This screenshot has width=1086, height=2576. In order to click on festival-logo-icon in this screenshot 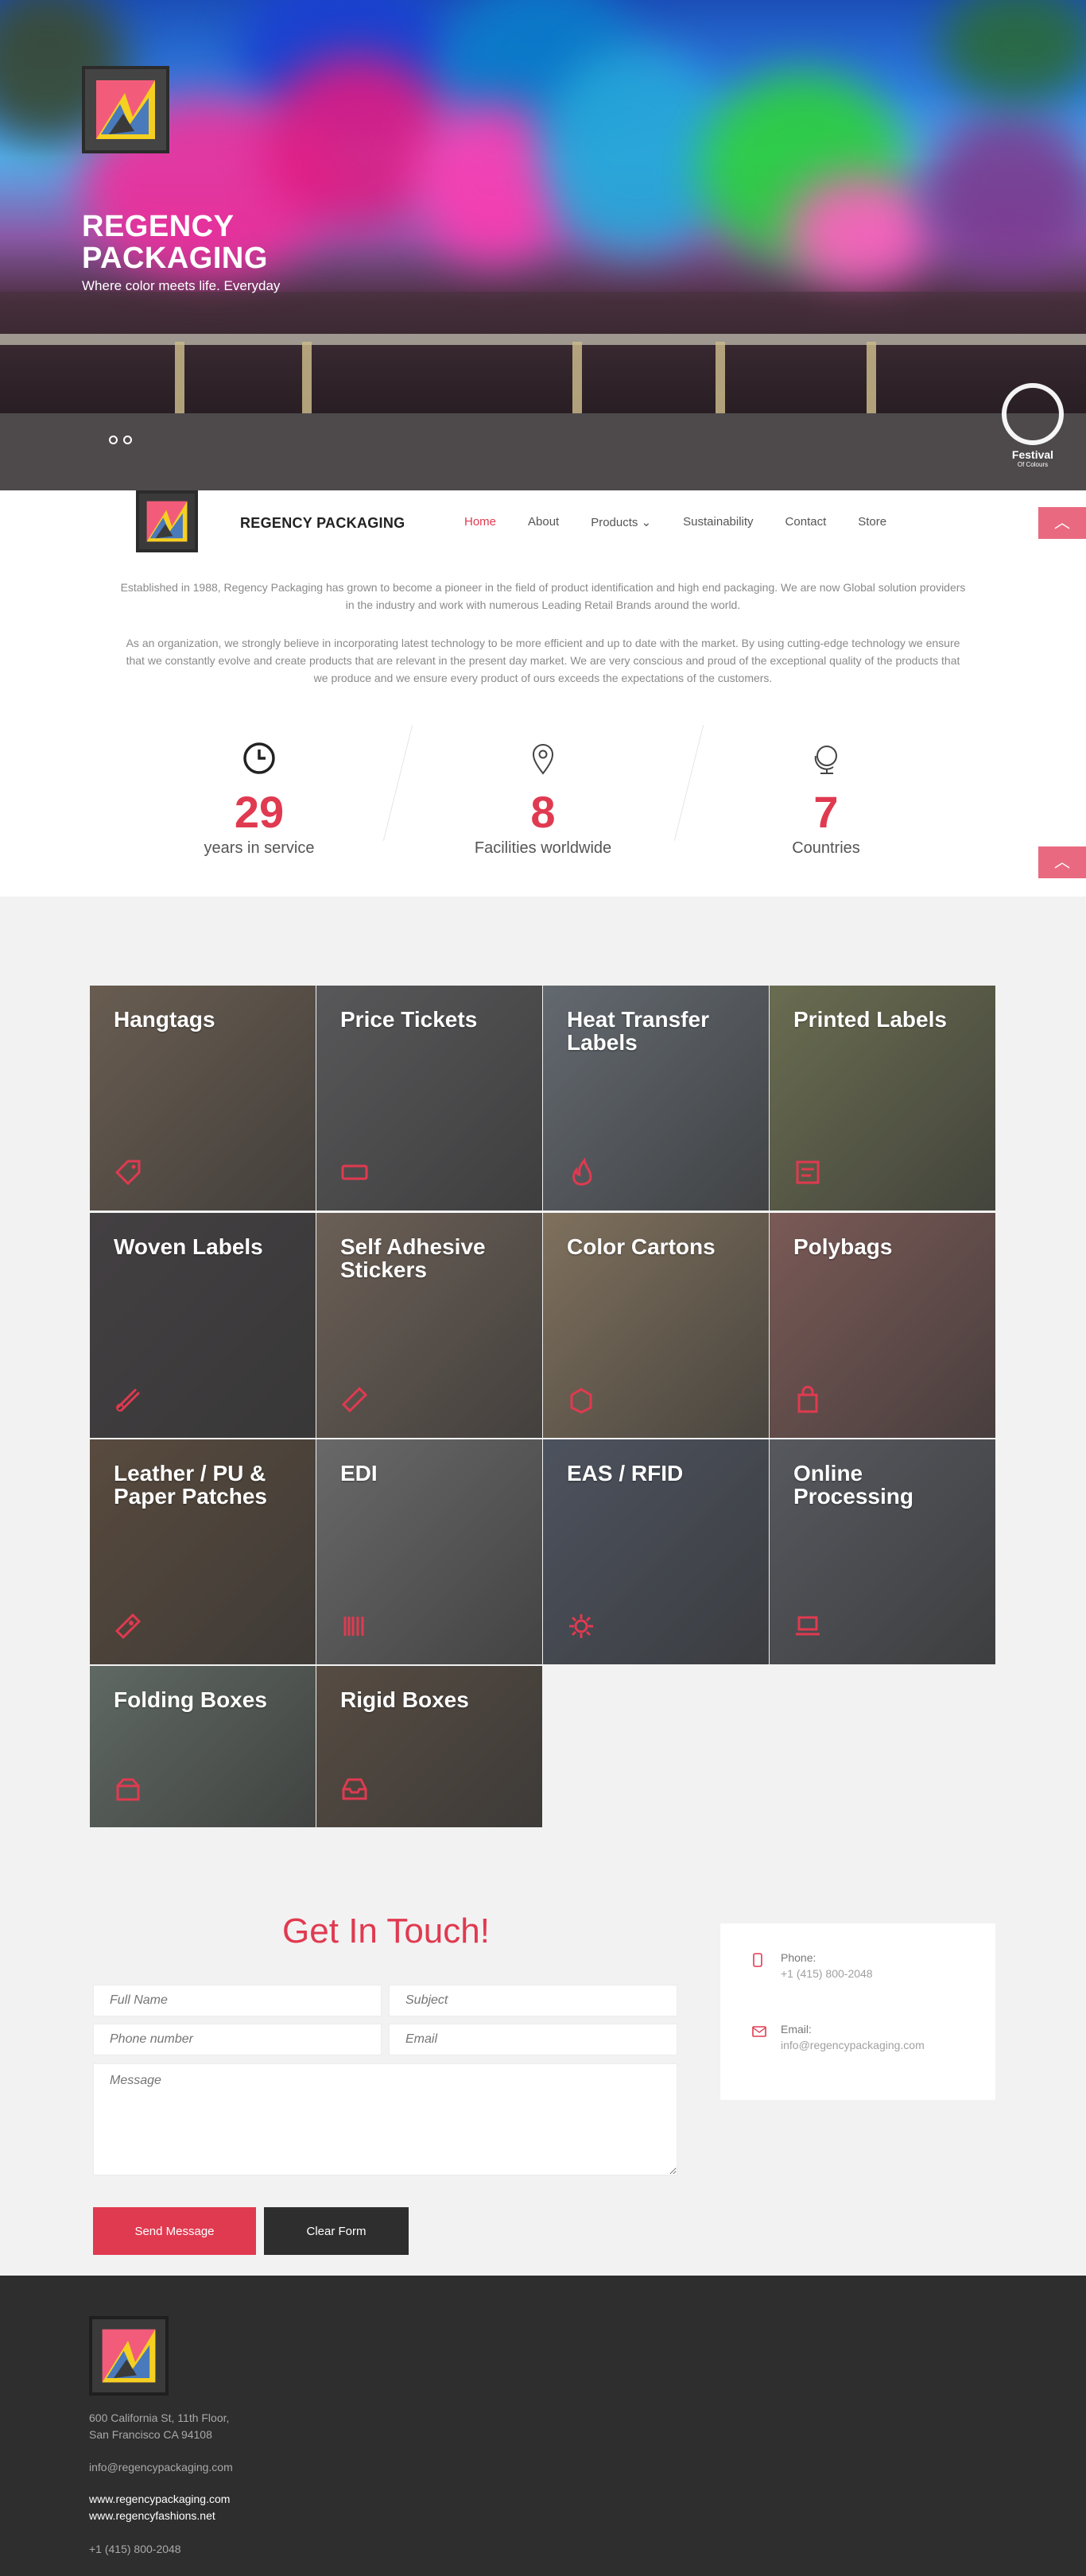, I will do `click(1033, 414)`.